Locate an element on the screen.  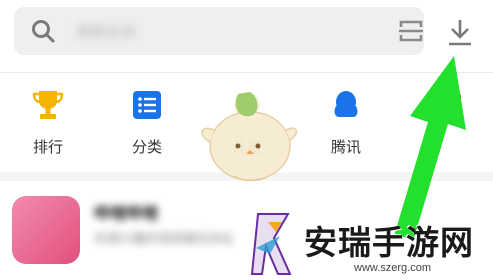
category-label: 腾讯 is located at coordinates (345, 147).